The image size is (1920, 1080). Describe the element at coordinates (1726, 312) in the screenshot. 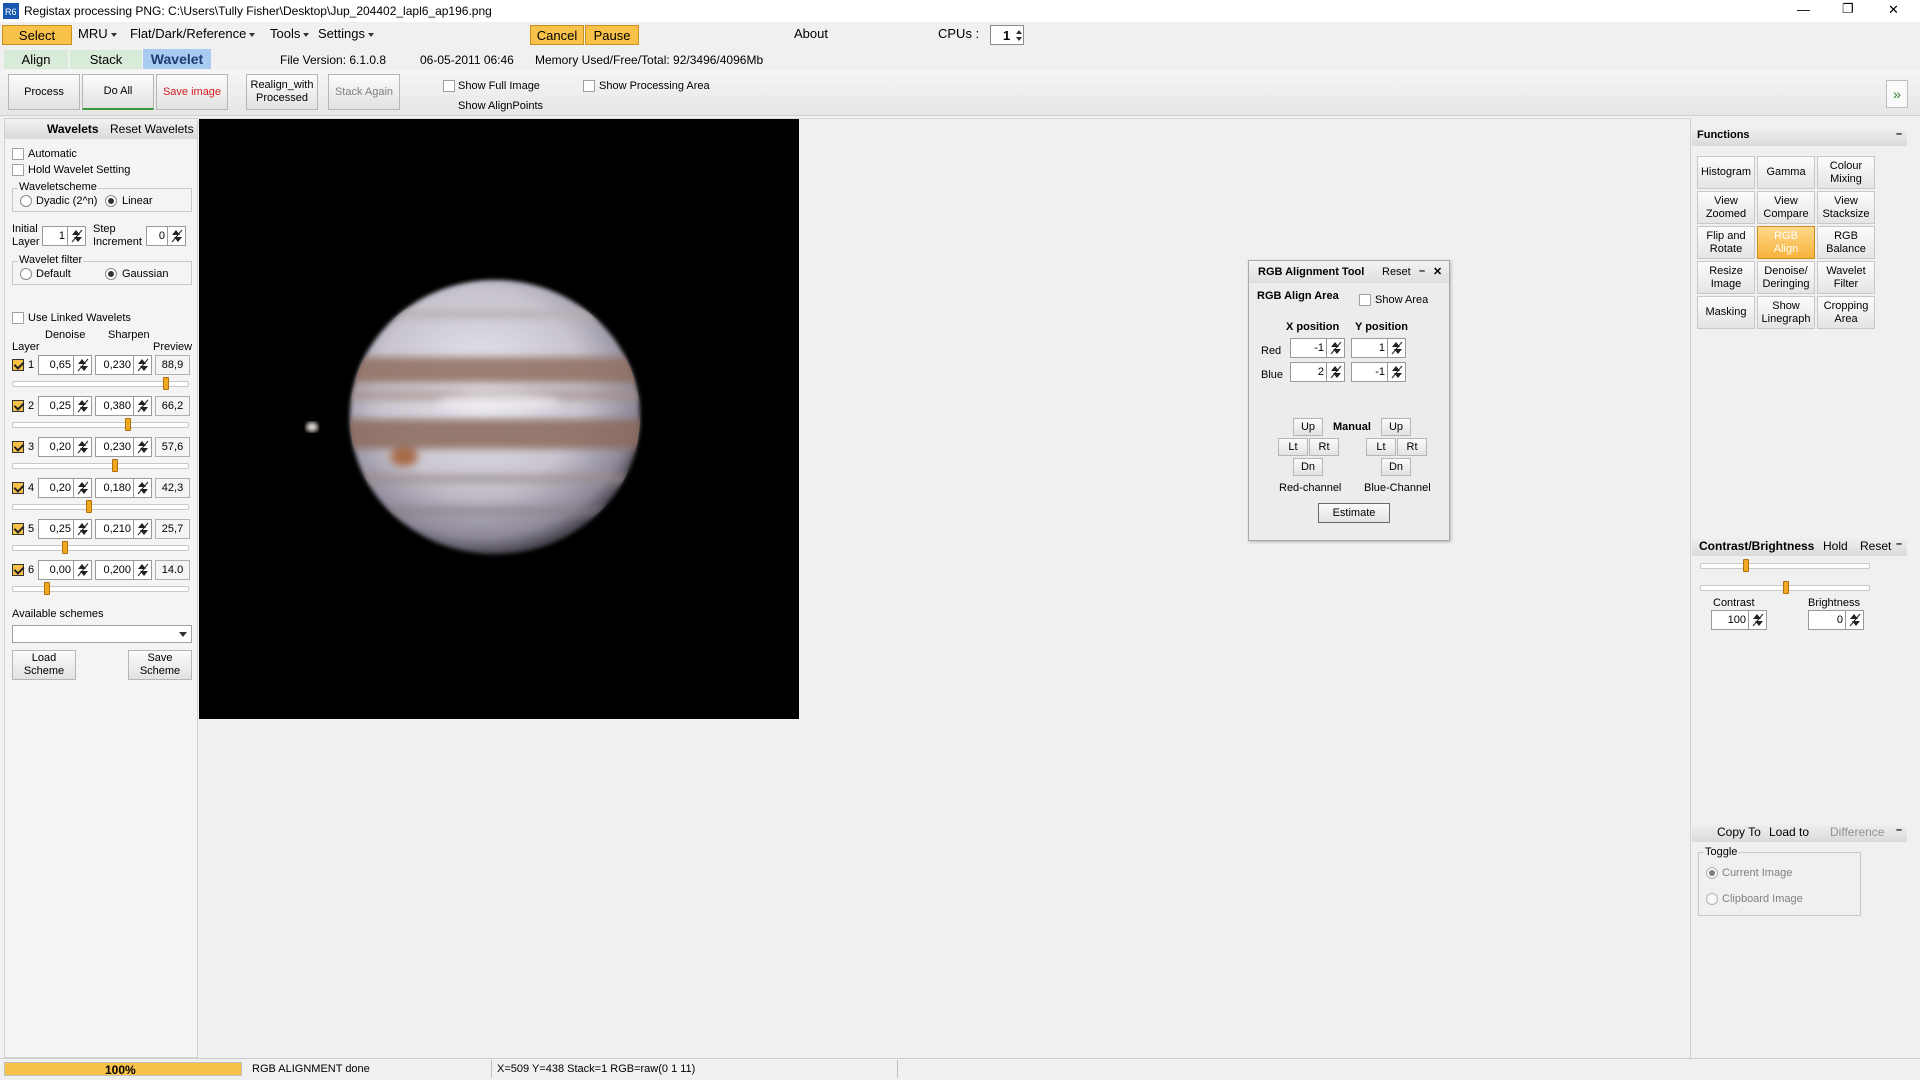

I see `function-masking-button: Masking` at that location.